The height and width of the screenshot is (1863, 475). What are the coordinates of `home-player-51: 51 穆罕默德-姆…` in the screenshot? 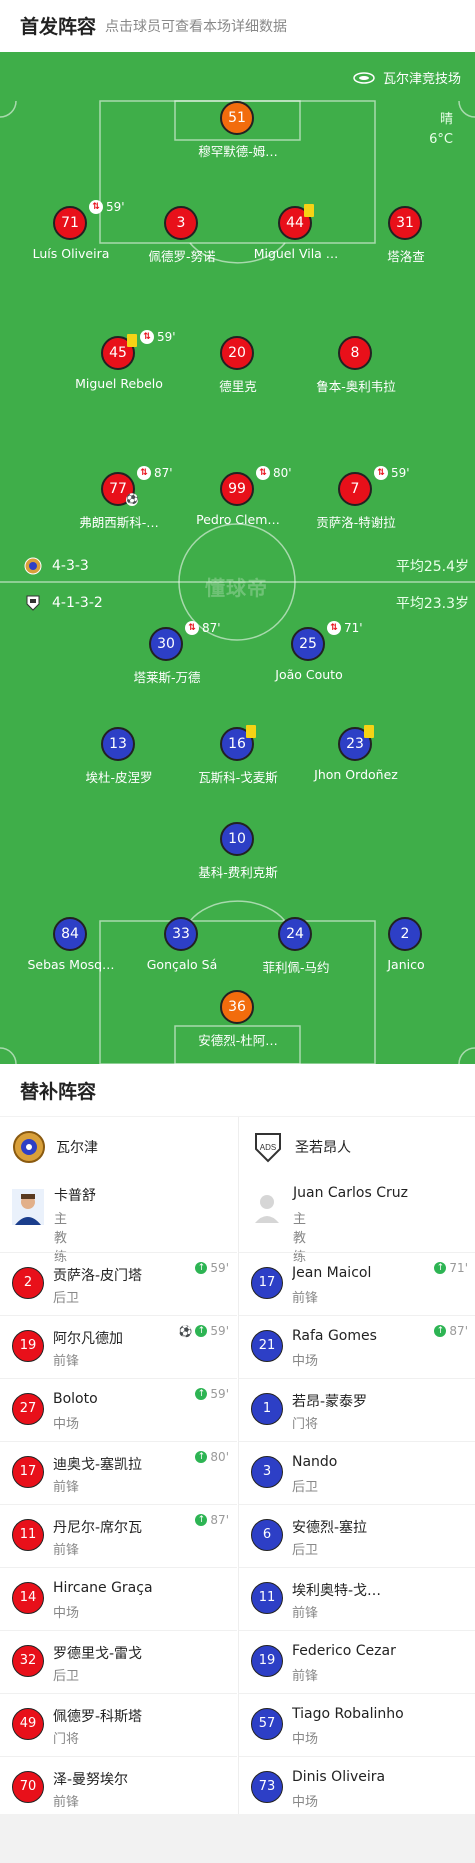 It's located at (238, 131).